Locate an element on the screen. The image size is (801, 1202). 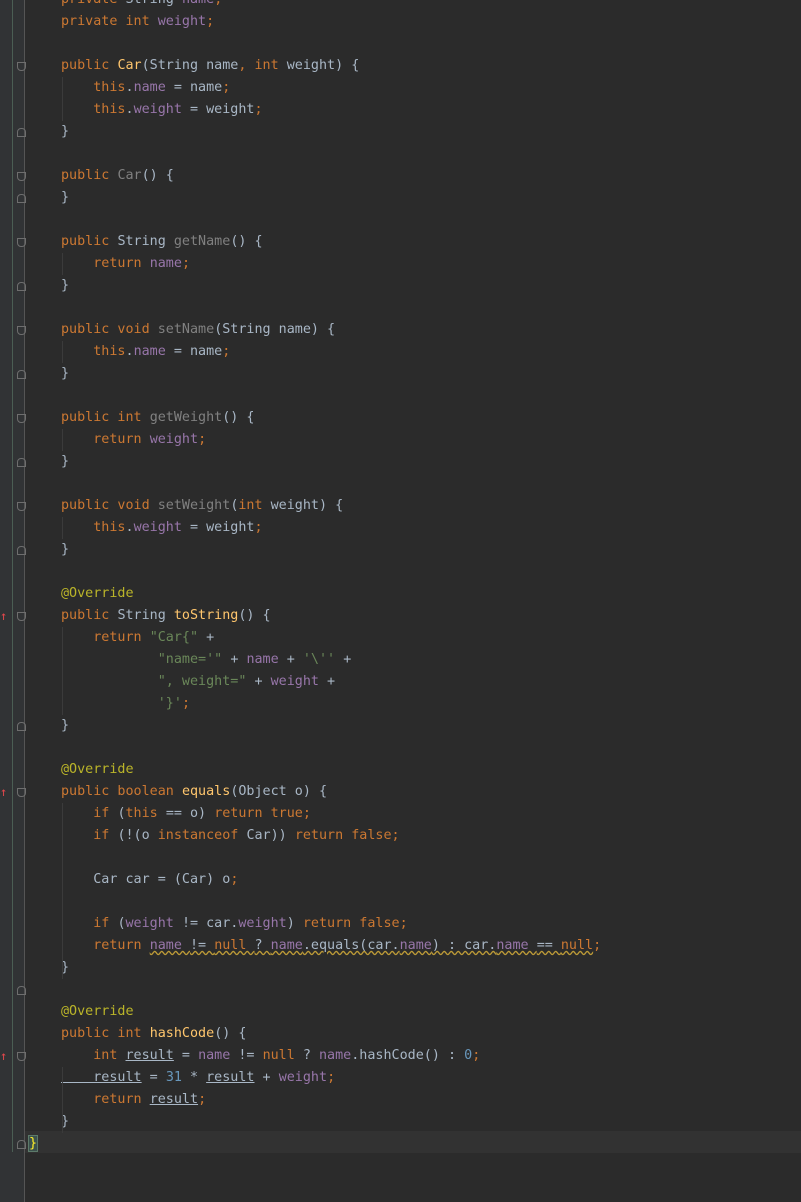
code-token: != car. is located at coordinates (210, 923).